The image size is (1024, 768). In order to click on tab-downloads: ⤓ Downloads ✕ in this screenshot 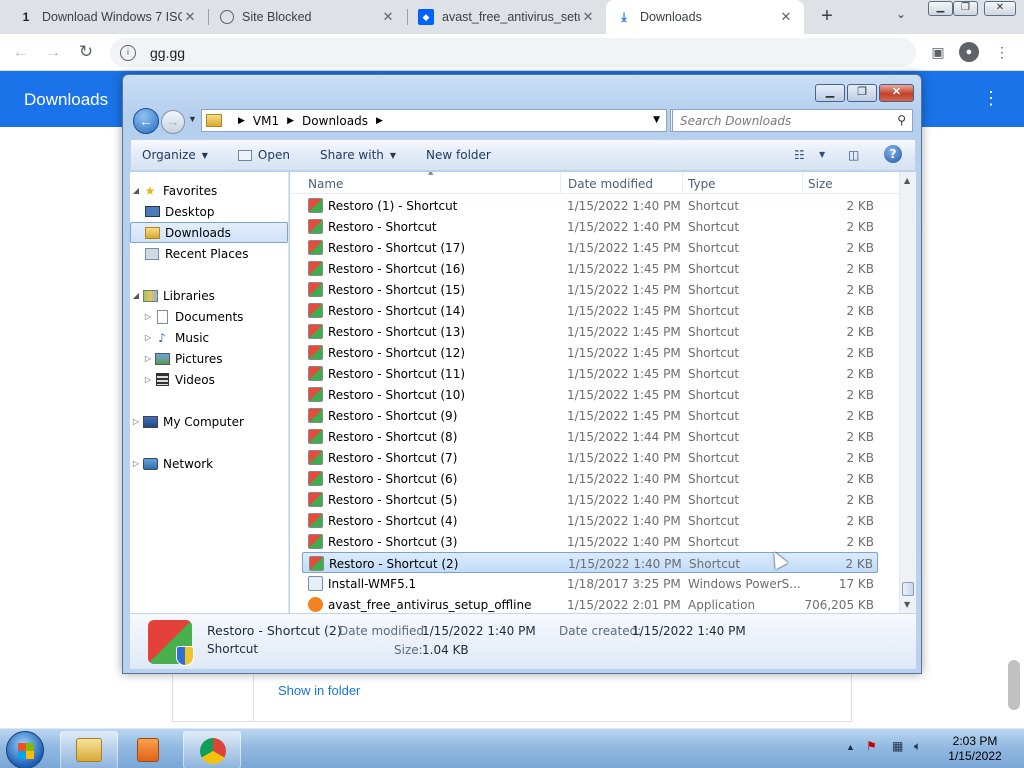, I will do `click(705, 17)`.